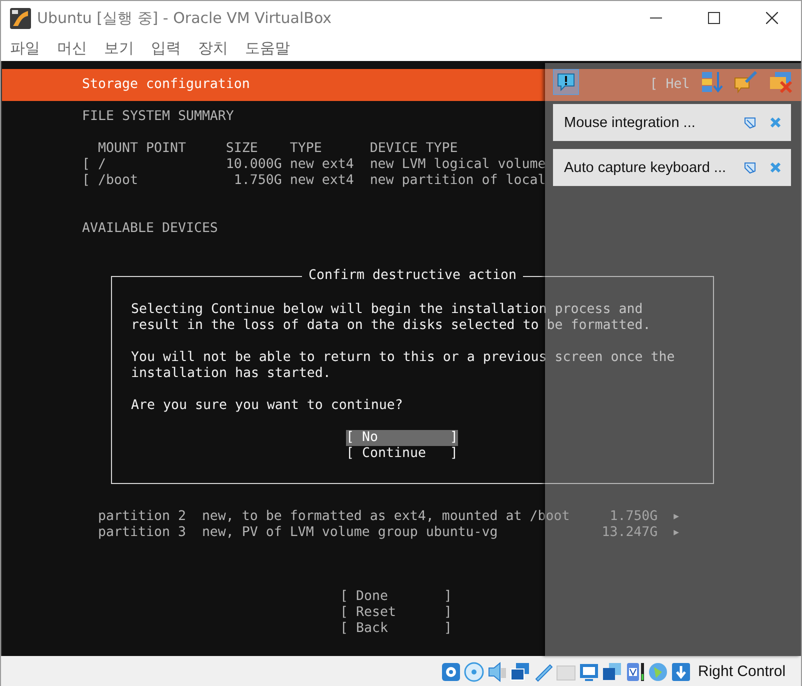 This screenshot has height=686, width=802. Describe the element at coordinates (350, 533) in the screenshot. I see `table-cell-text: new, PV of LVM volume group ubuntu-vg` at that location.